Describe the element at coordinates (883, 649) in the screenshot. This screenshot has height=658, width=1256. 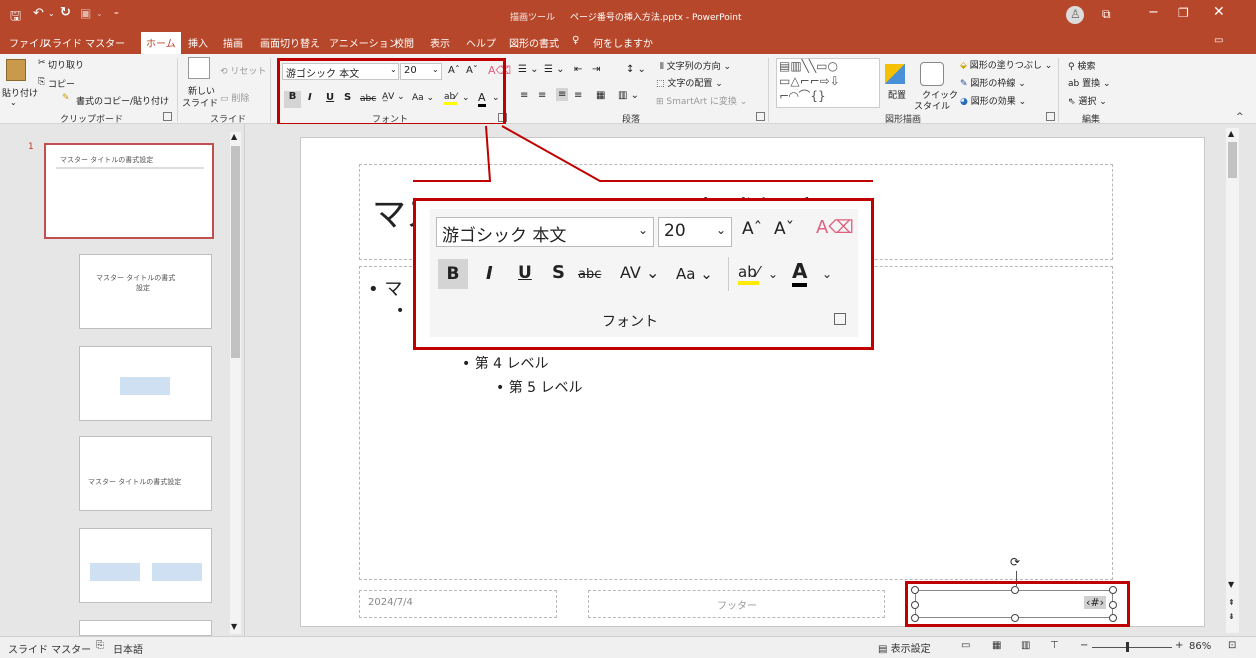
I see `display-settings-icon: ▤` at that location.